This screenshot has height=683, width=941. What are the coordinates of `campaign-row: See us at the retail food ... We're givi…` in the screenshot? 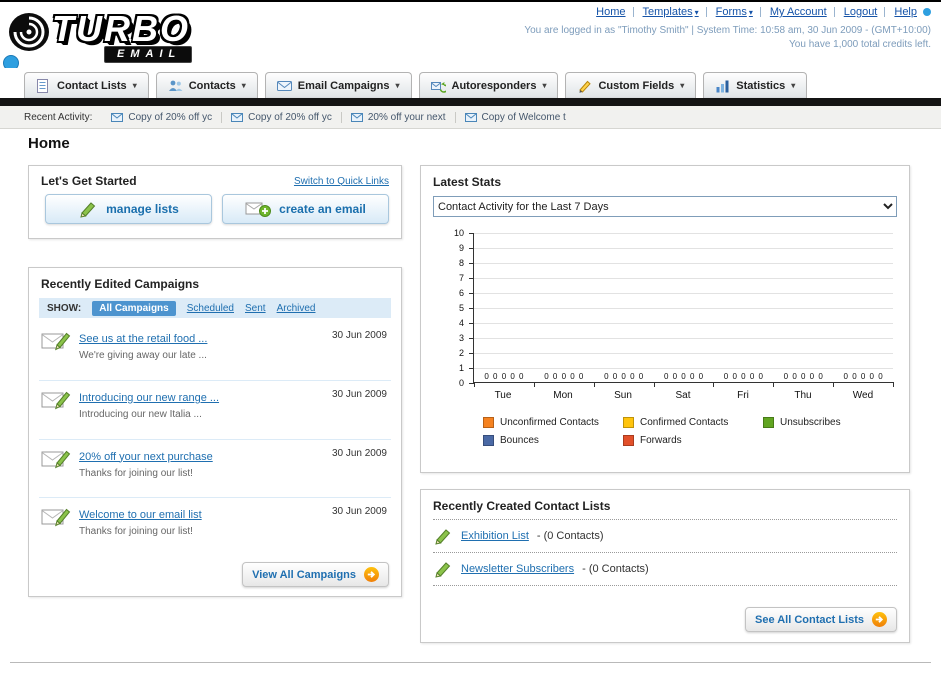 It's located at (215, 351).